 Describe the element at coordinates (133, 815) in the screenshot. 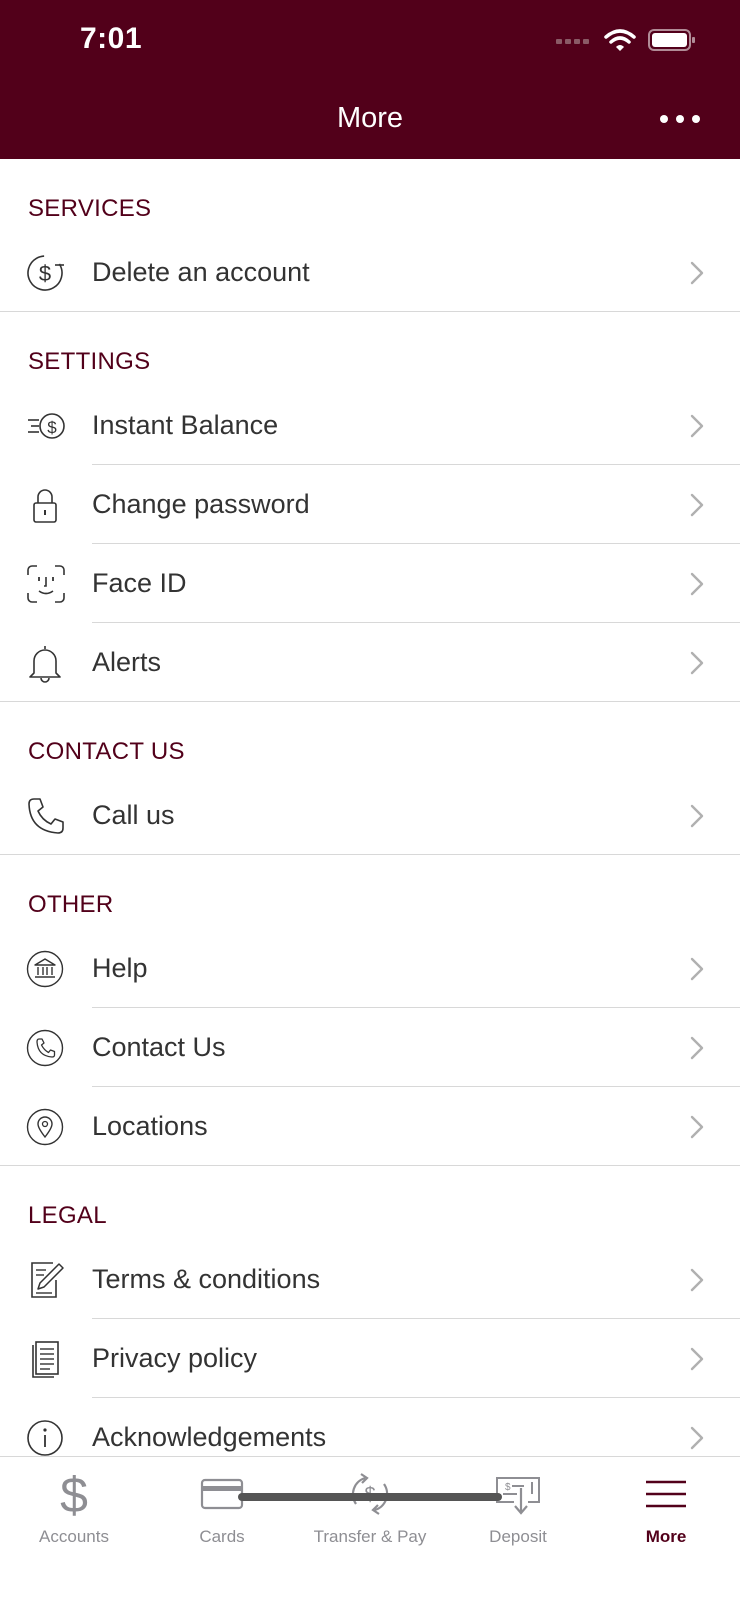

I see `call-us-label: Call us` at that location.